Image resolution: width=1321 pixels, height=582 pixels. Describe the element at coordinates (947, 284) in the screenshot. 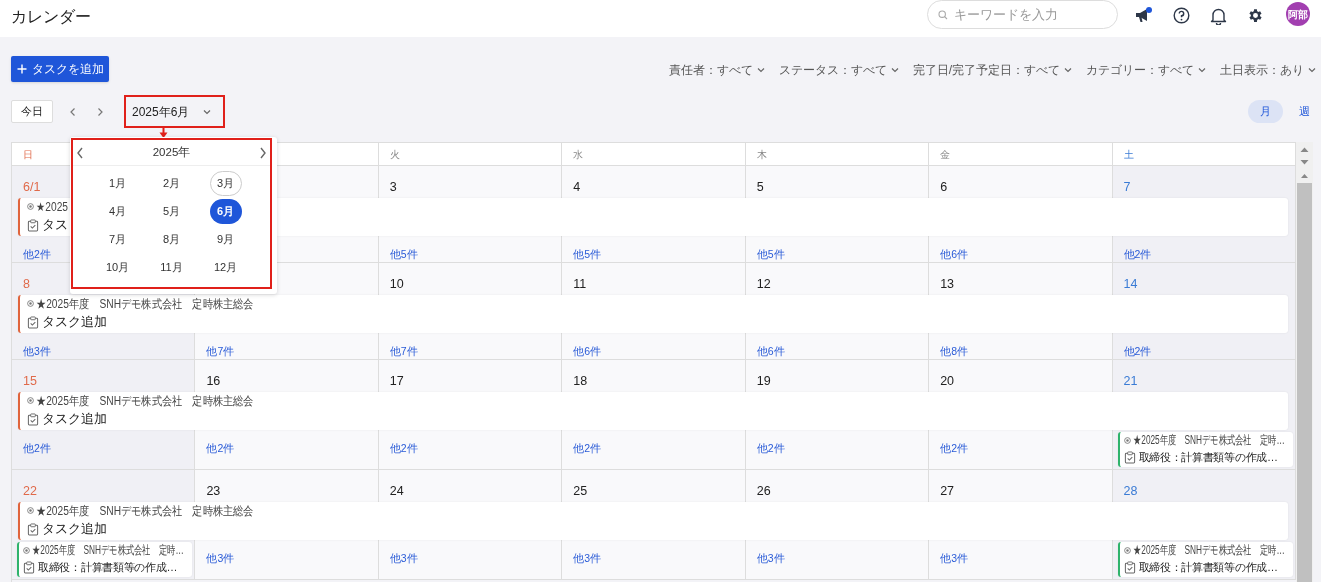

I see `date-number: 13` at that location.